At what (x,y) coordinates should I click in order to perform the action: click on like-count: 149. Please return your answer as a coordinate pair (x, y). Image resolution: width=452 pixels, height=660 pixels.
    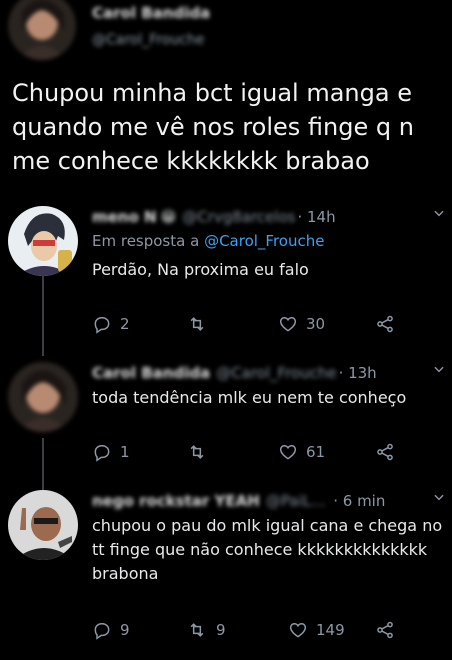
    Looking at the image, I should click on (330, 630).